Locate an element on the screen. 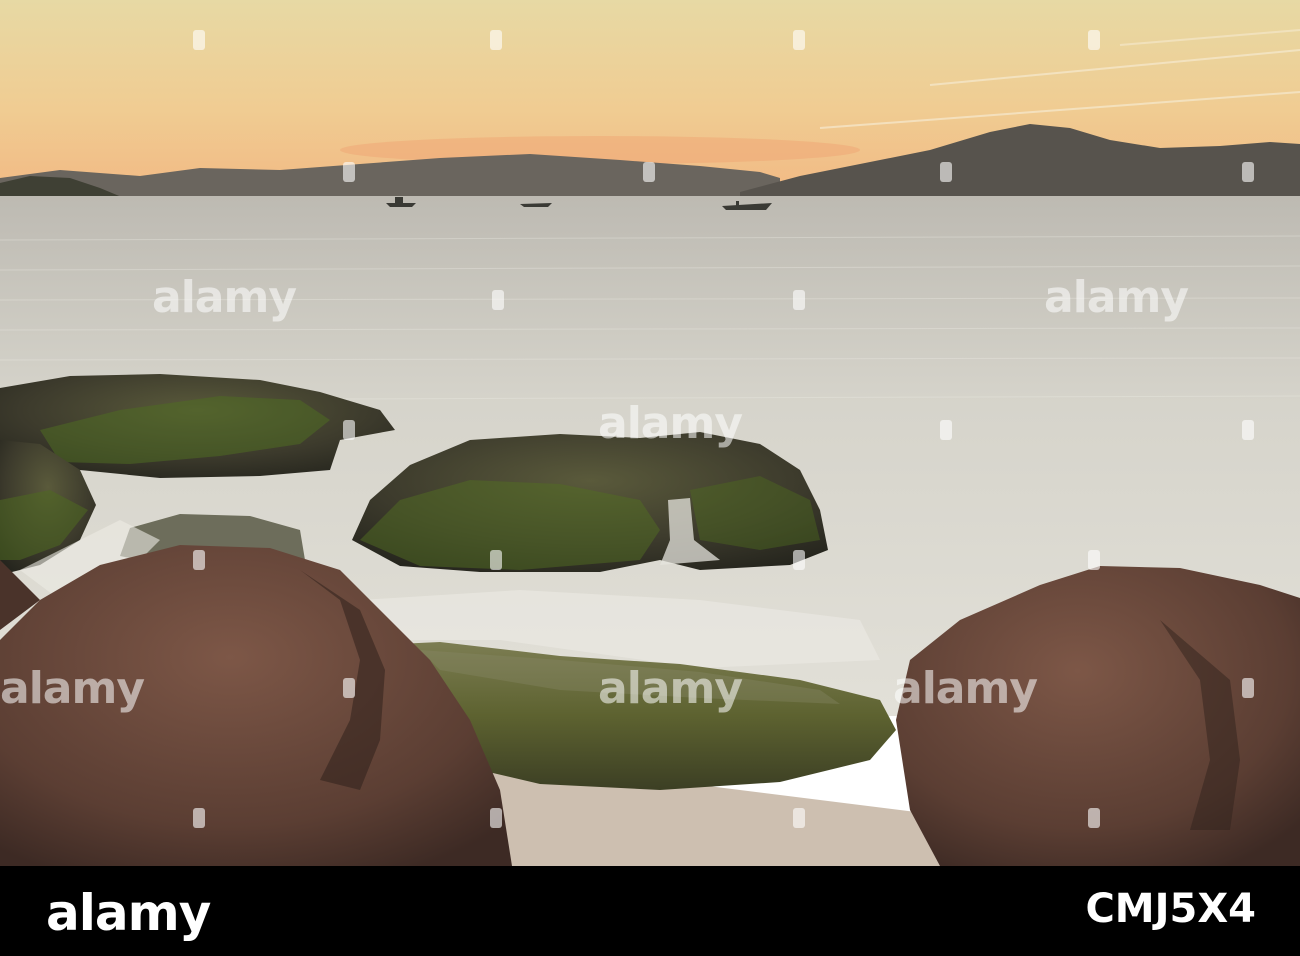 The image size is (1300, 956). alamy-logo: alamy is located at coordinates (128, 913).